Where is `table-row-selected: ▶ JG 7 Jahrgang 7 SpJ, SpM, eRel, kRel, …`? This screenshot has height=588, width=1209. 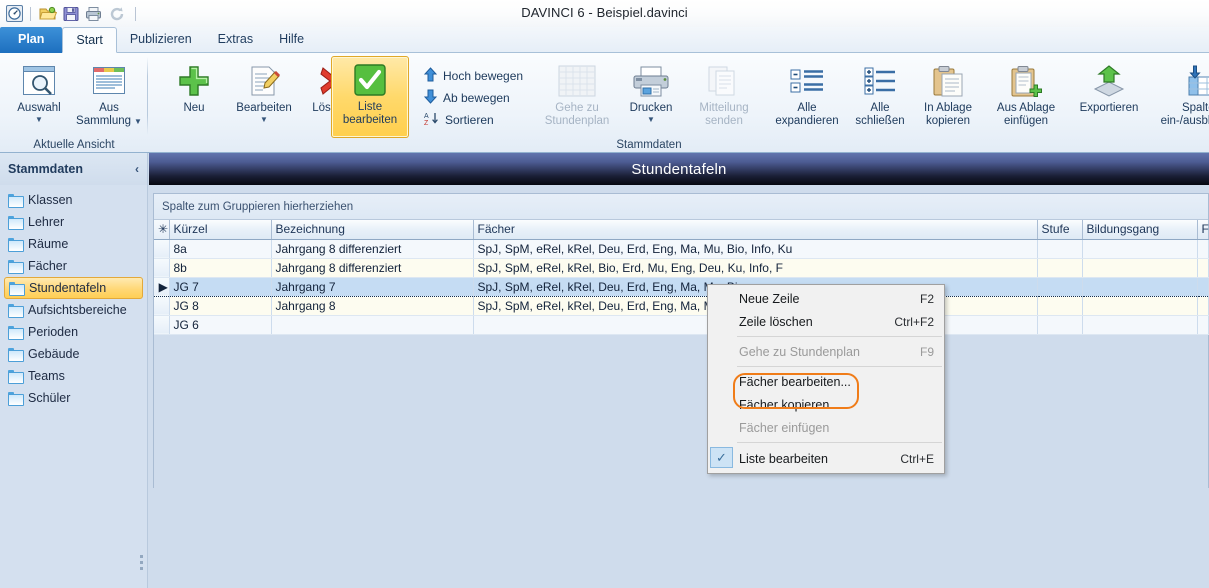
table-row-selected: ▶ JG 7 Jahrgang 7 SpJ, SpM, eRel, kRel, … is located at coordinates (681, 286).